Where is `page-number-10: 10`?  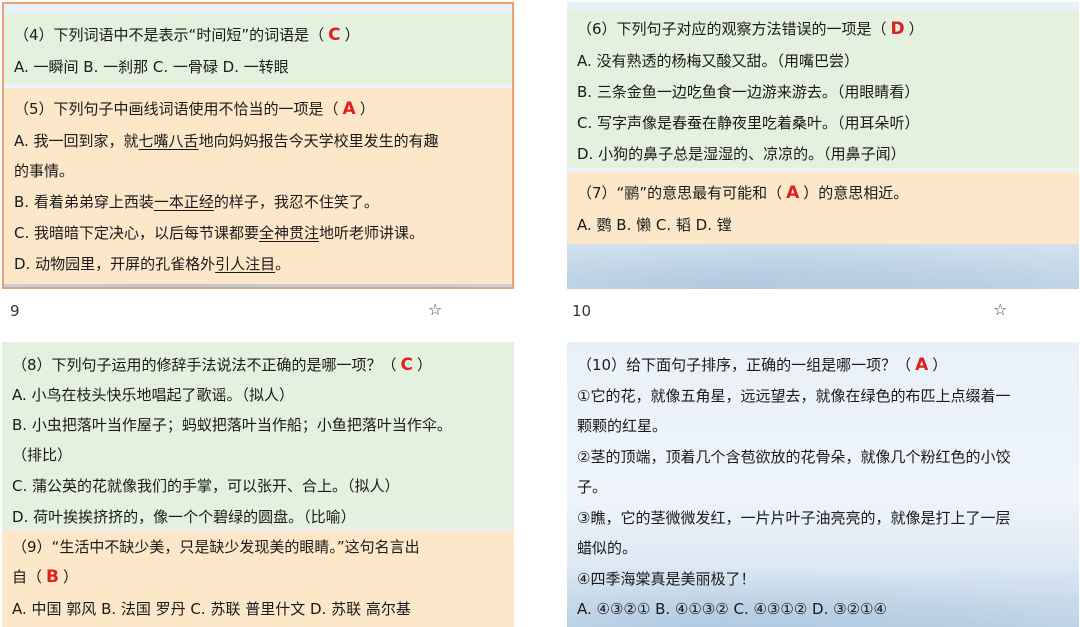
page-number-10: 10 is located at coordinates (582, 311).